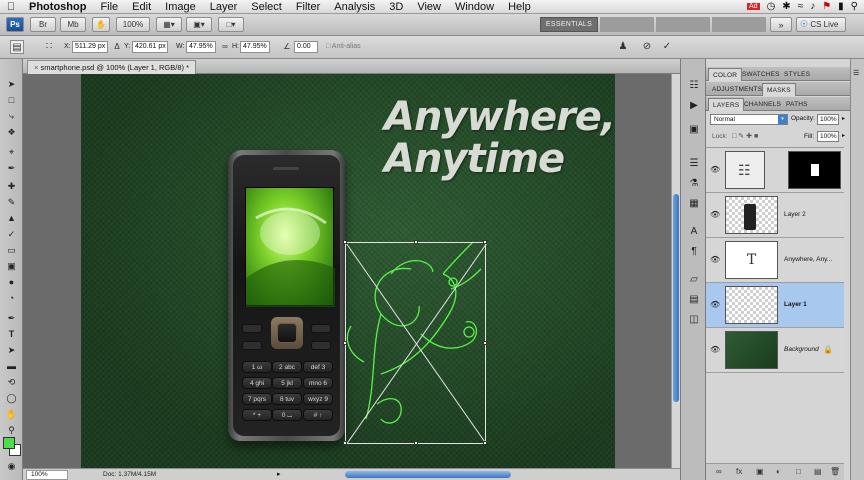 Image resolution: width=864 pixels, height=480 pixels. What do you see at coordinates (775, 170) in the screenshot?
I see `layer-row-adjustment: 👁 ☷` at bounding box center [775, 170].